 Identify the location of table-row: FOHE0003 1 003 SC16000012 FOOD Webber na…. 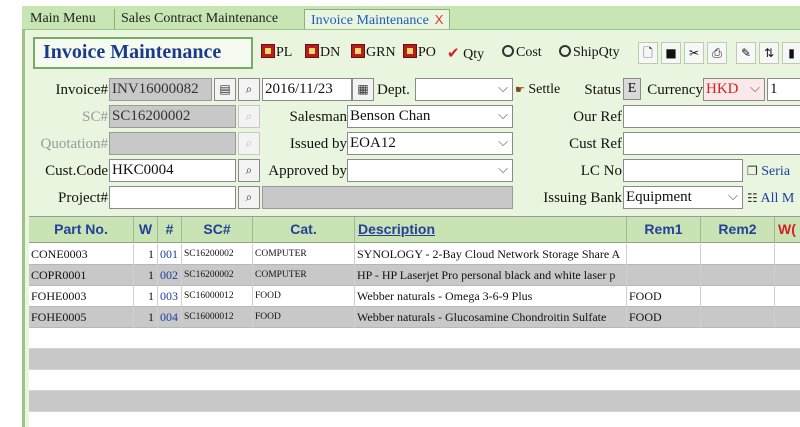
(414, 296).